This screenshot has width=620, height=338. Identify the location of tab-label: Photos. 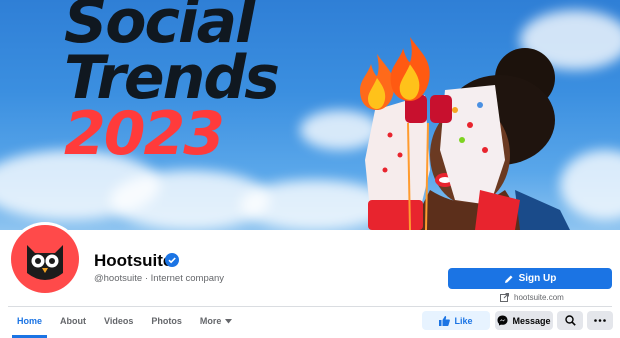
(166, 321).